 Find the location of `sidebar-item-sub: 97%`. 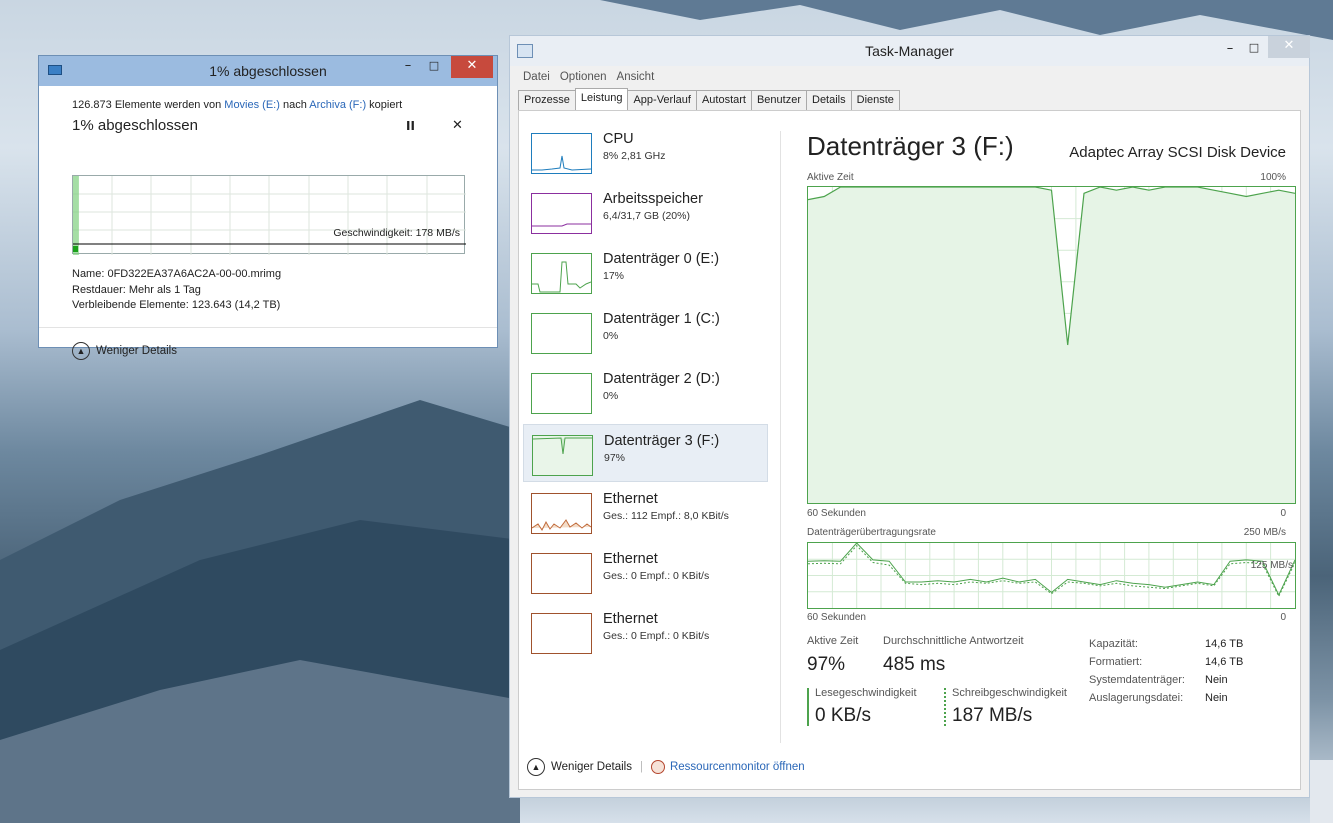

sidebar-item-sub: 97% is located at coordinates (615, 458).